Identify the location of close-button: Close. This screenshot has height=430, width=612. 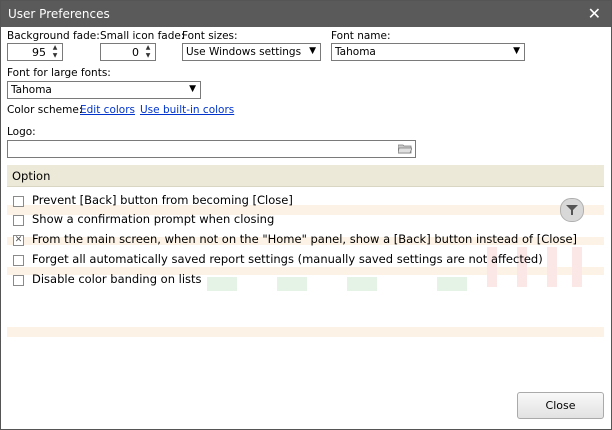
(560, 405).